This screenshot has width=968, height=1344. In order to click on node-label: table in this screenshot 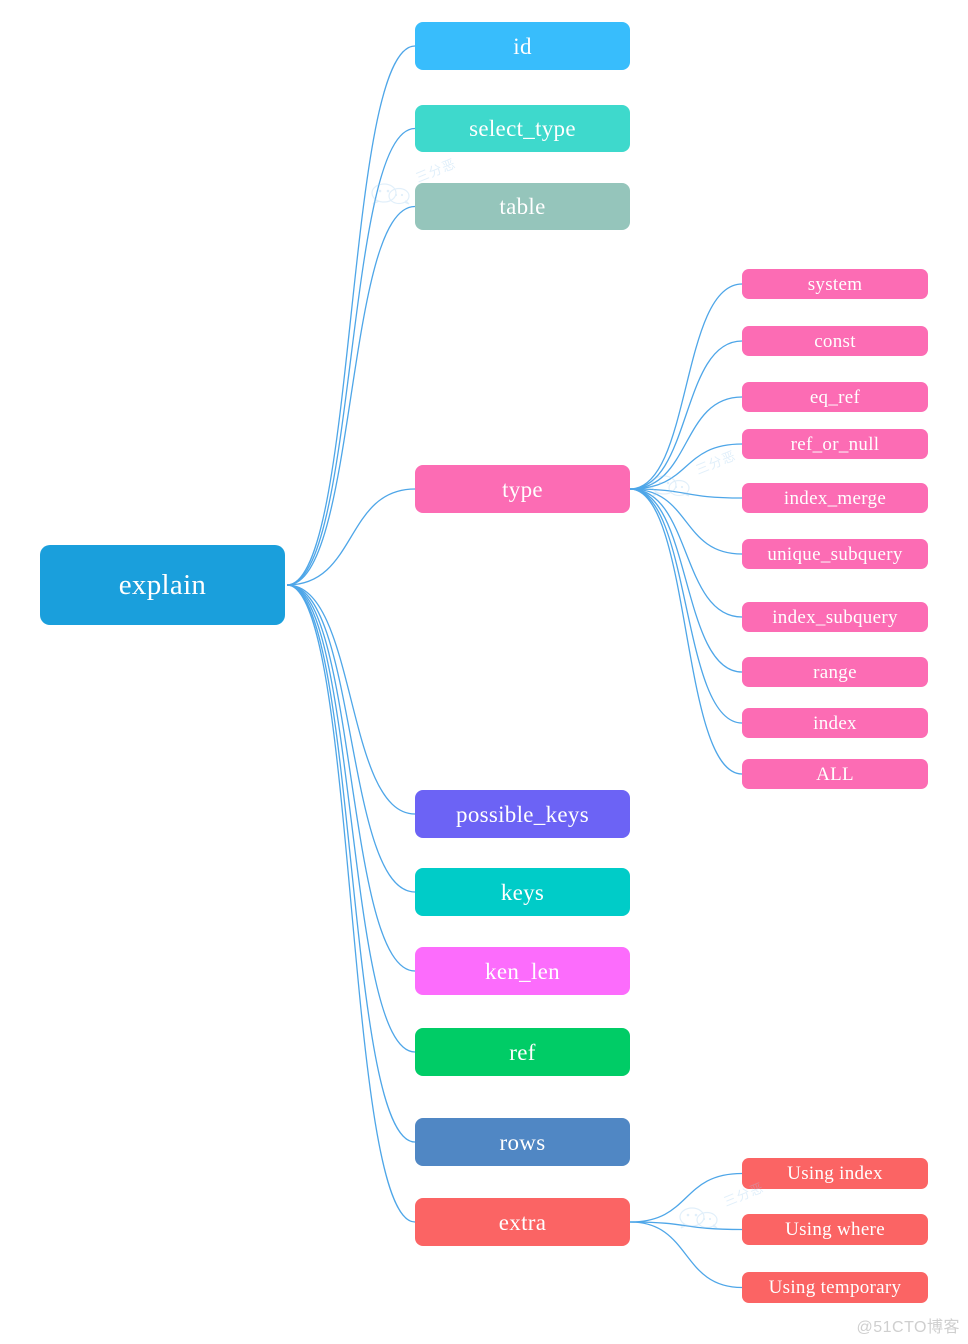, I will do `click(522, 206)`.